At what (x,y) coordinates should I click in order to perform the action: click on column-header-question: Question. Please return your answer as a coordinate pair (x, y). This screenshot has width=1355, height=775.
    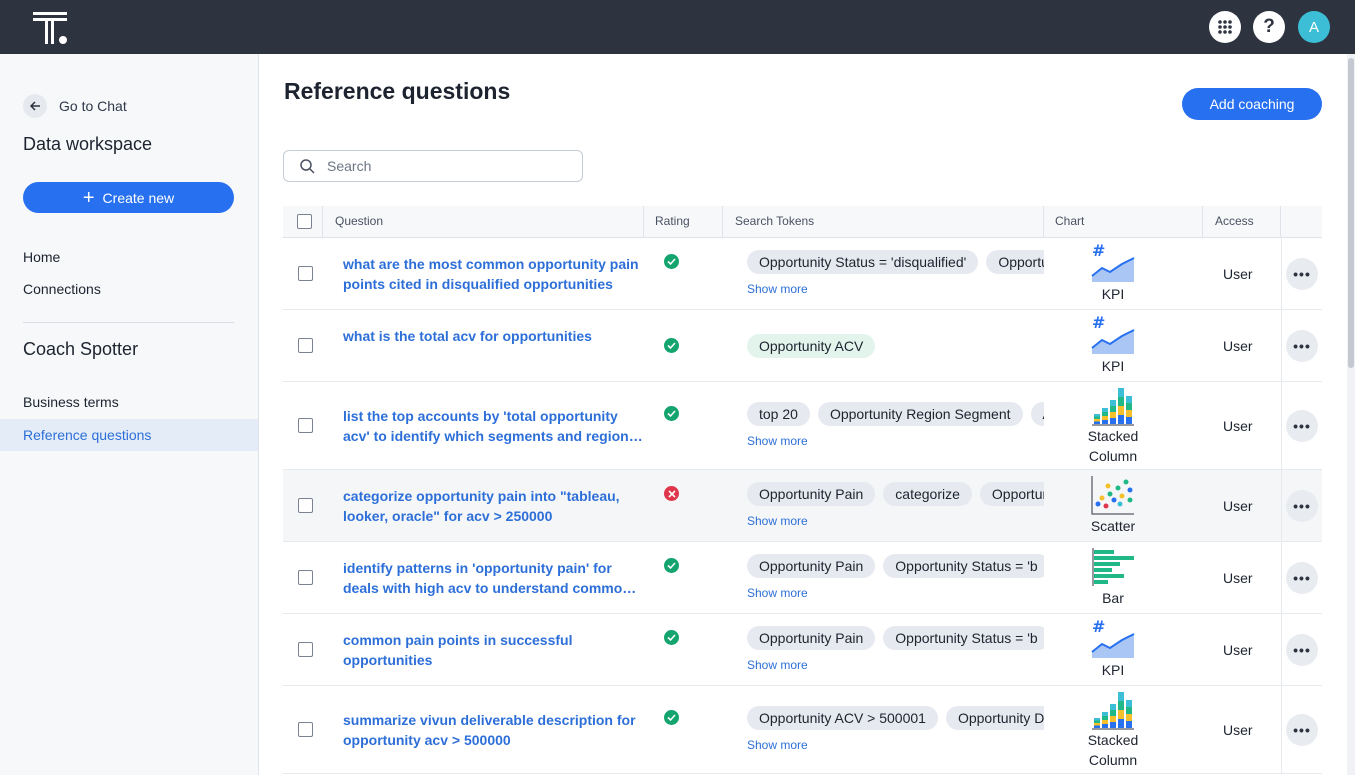
    Looking at the image, I should click on (359, 222).